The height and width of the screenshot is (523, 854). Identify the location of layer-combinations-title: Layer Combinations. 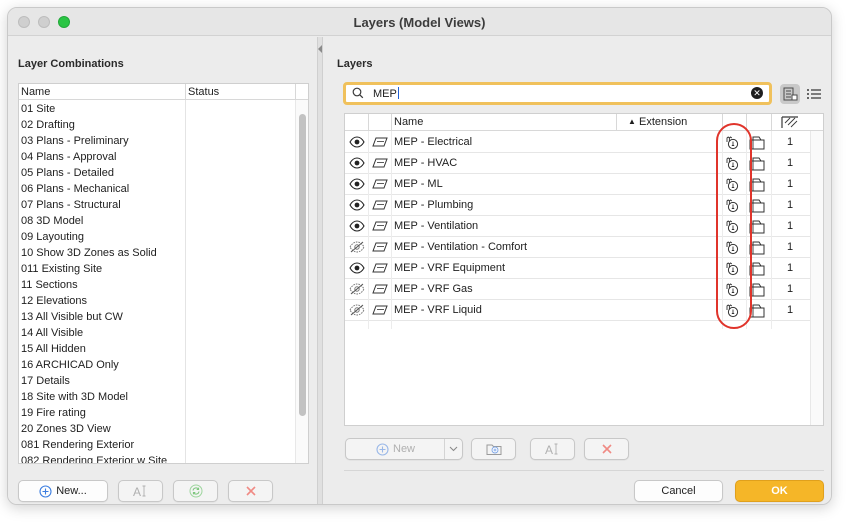
(71, 64).